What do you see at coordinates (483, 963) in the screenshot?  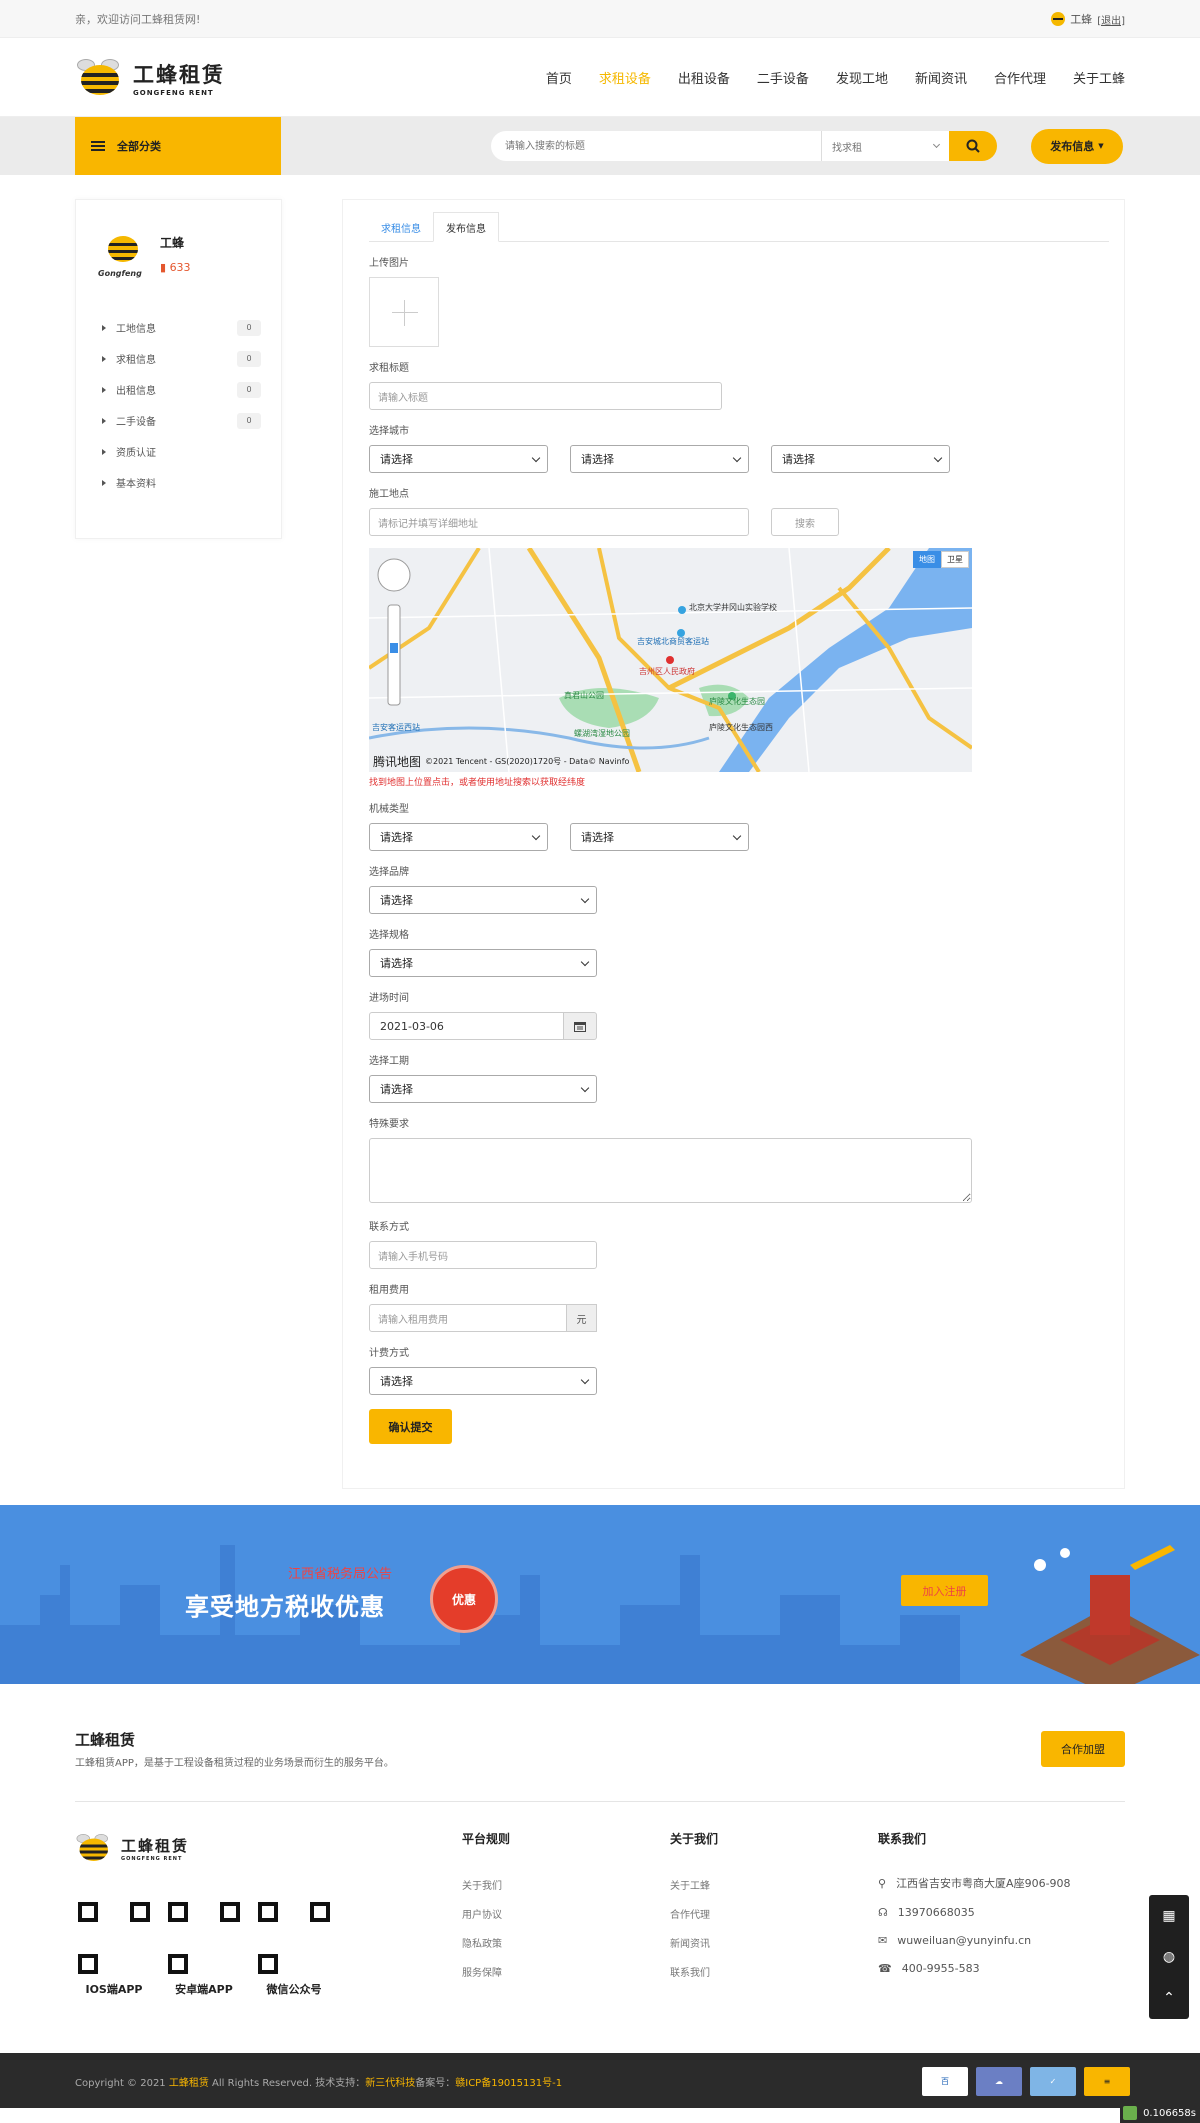 I see `spec-select: 请选择` at bounding box center [483, 963].